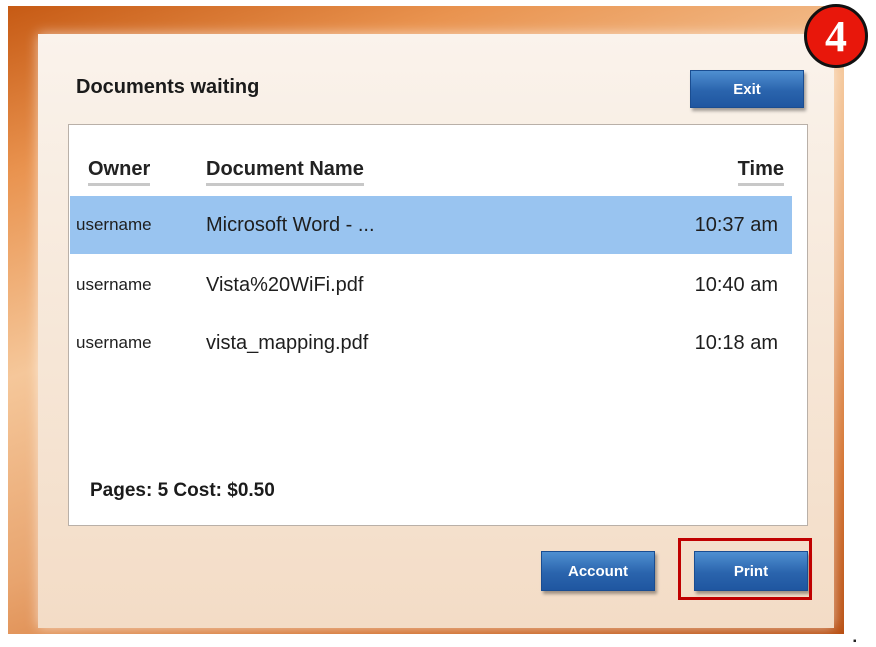  Describe the element at coordinates (745, 569) in the screenshot. I see `print-button-highlight-box` at that location.